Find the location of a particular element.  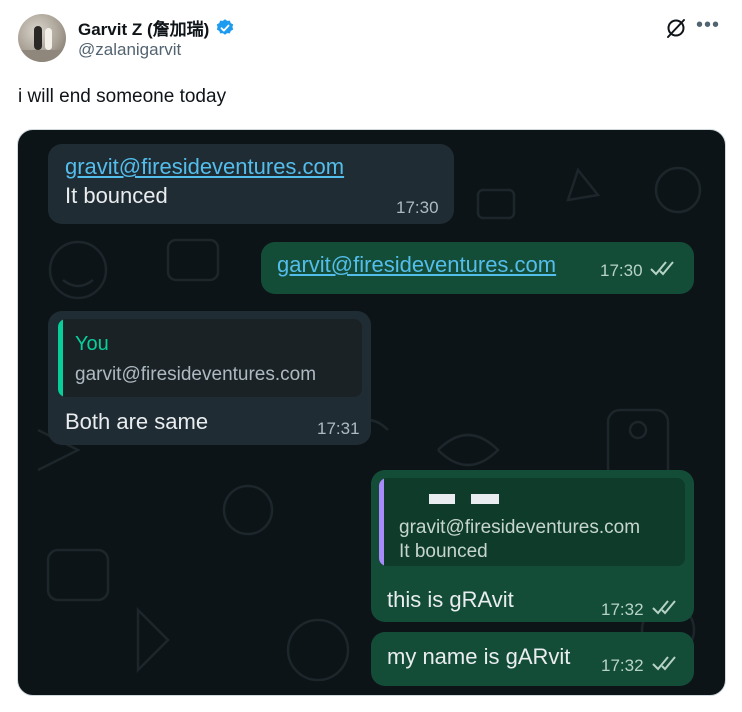

grok-icon is located at coordinates (676, 28).